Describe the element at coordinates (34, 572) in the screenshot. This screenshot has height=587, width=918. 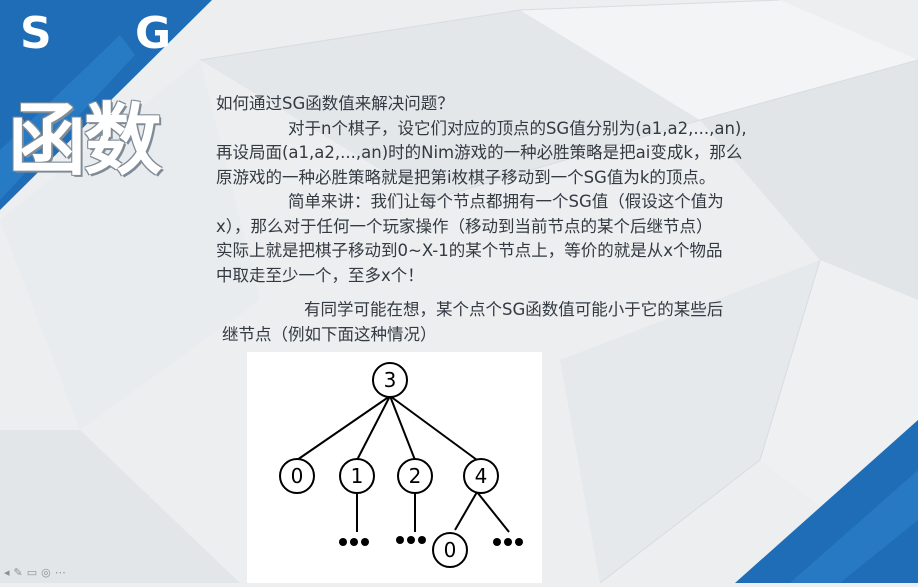
I see `slides-icon: ▭` at that location.